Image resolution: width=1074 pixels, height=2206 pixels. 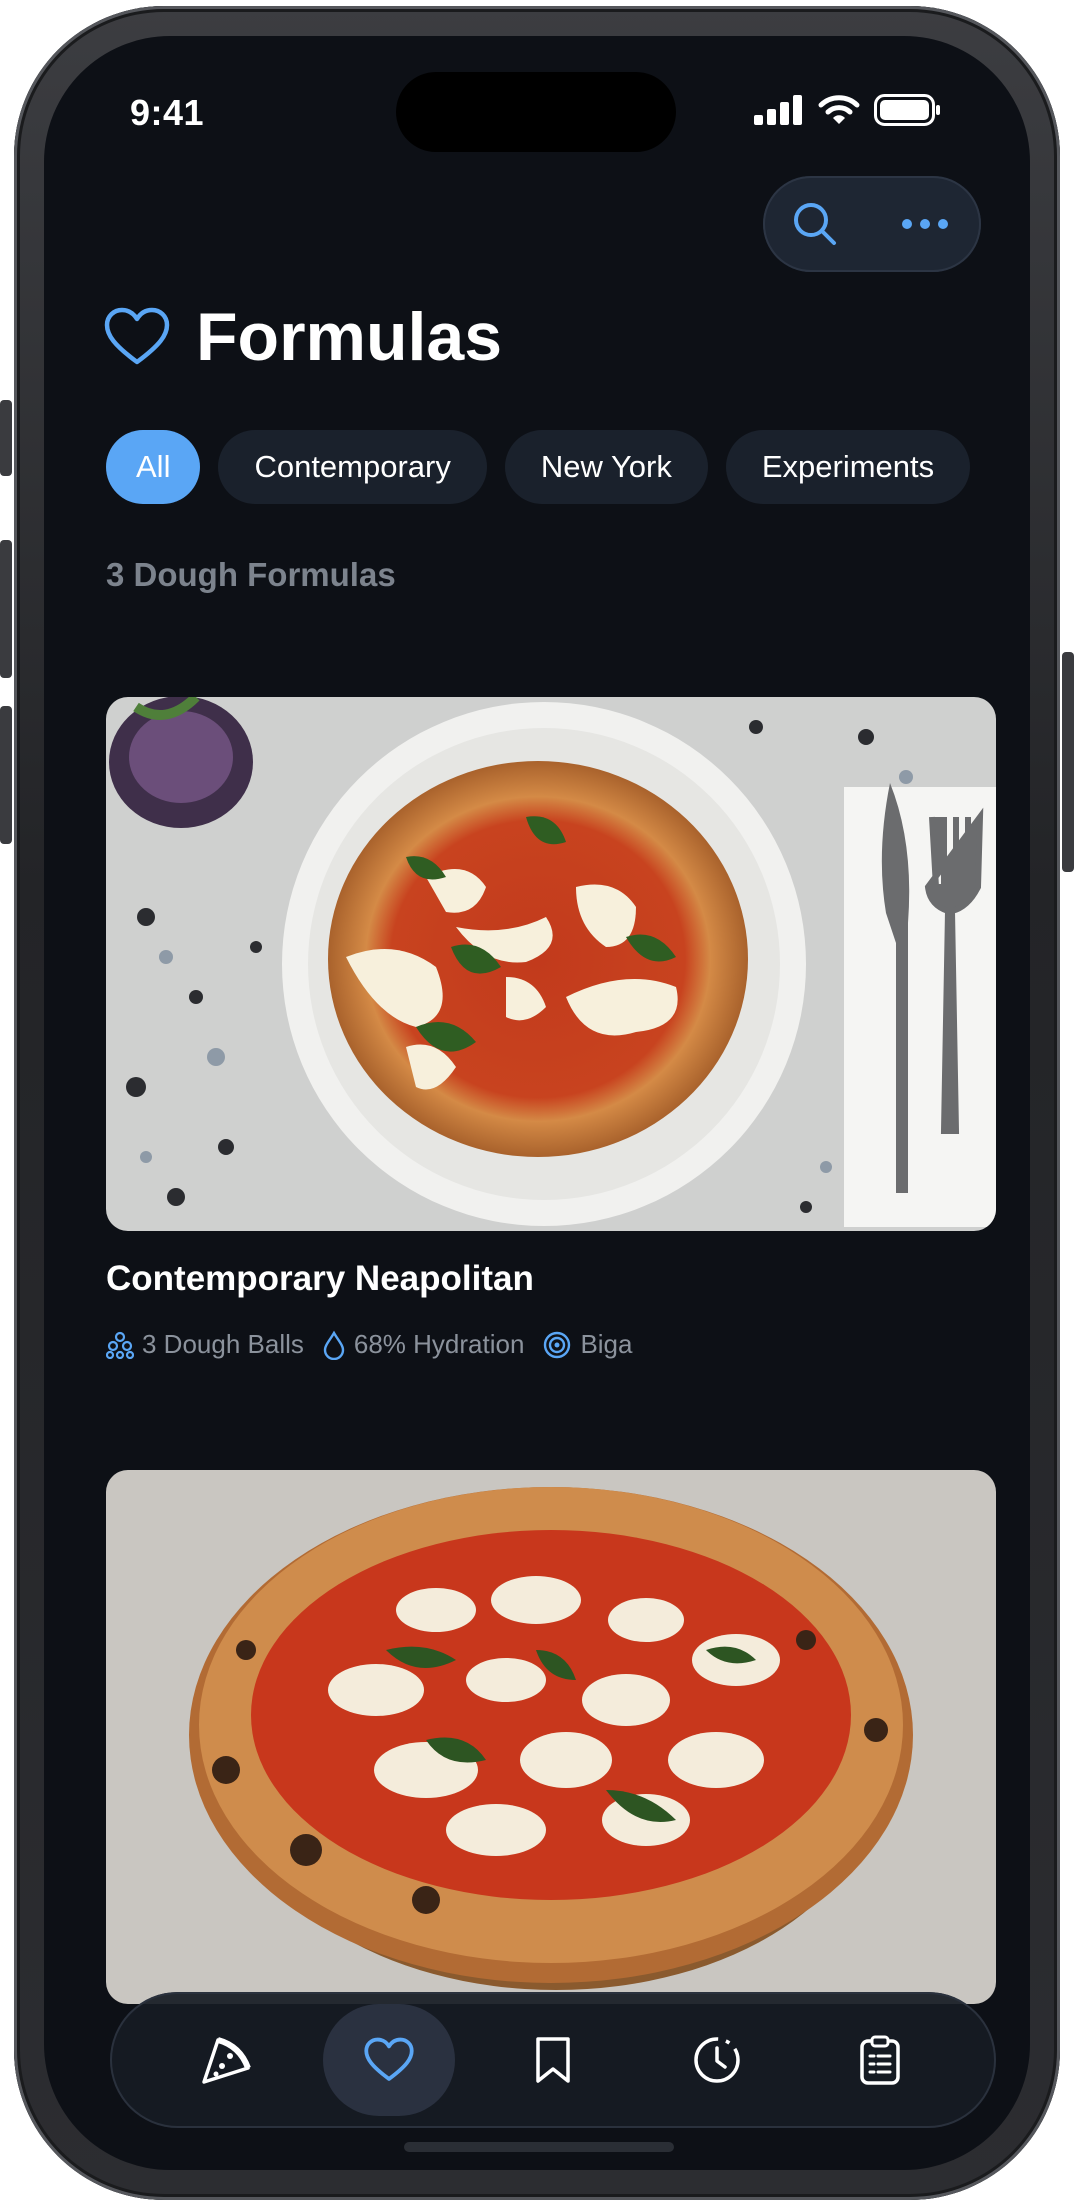 I want to click on action-button, so click(x=6, y=438).